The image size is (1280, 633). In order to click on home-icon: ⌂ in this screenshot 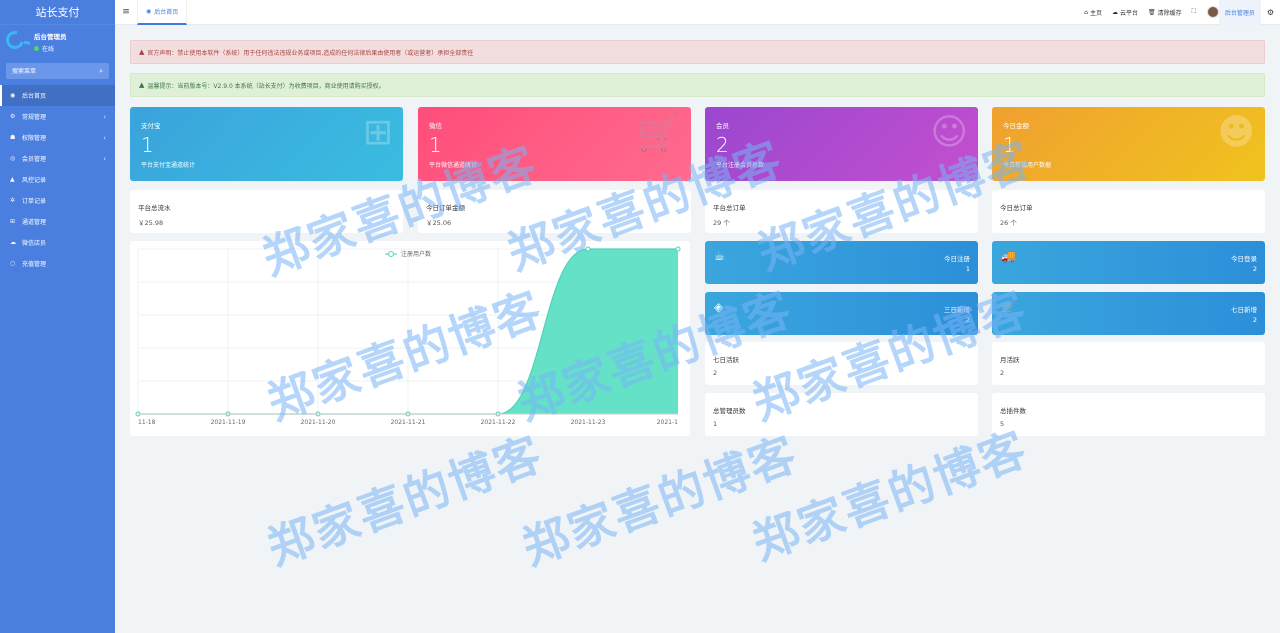, I will do `click(1086, 12)`.